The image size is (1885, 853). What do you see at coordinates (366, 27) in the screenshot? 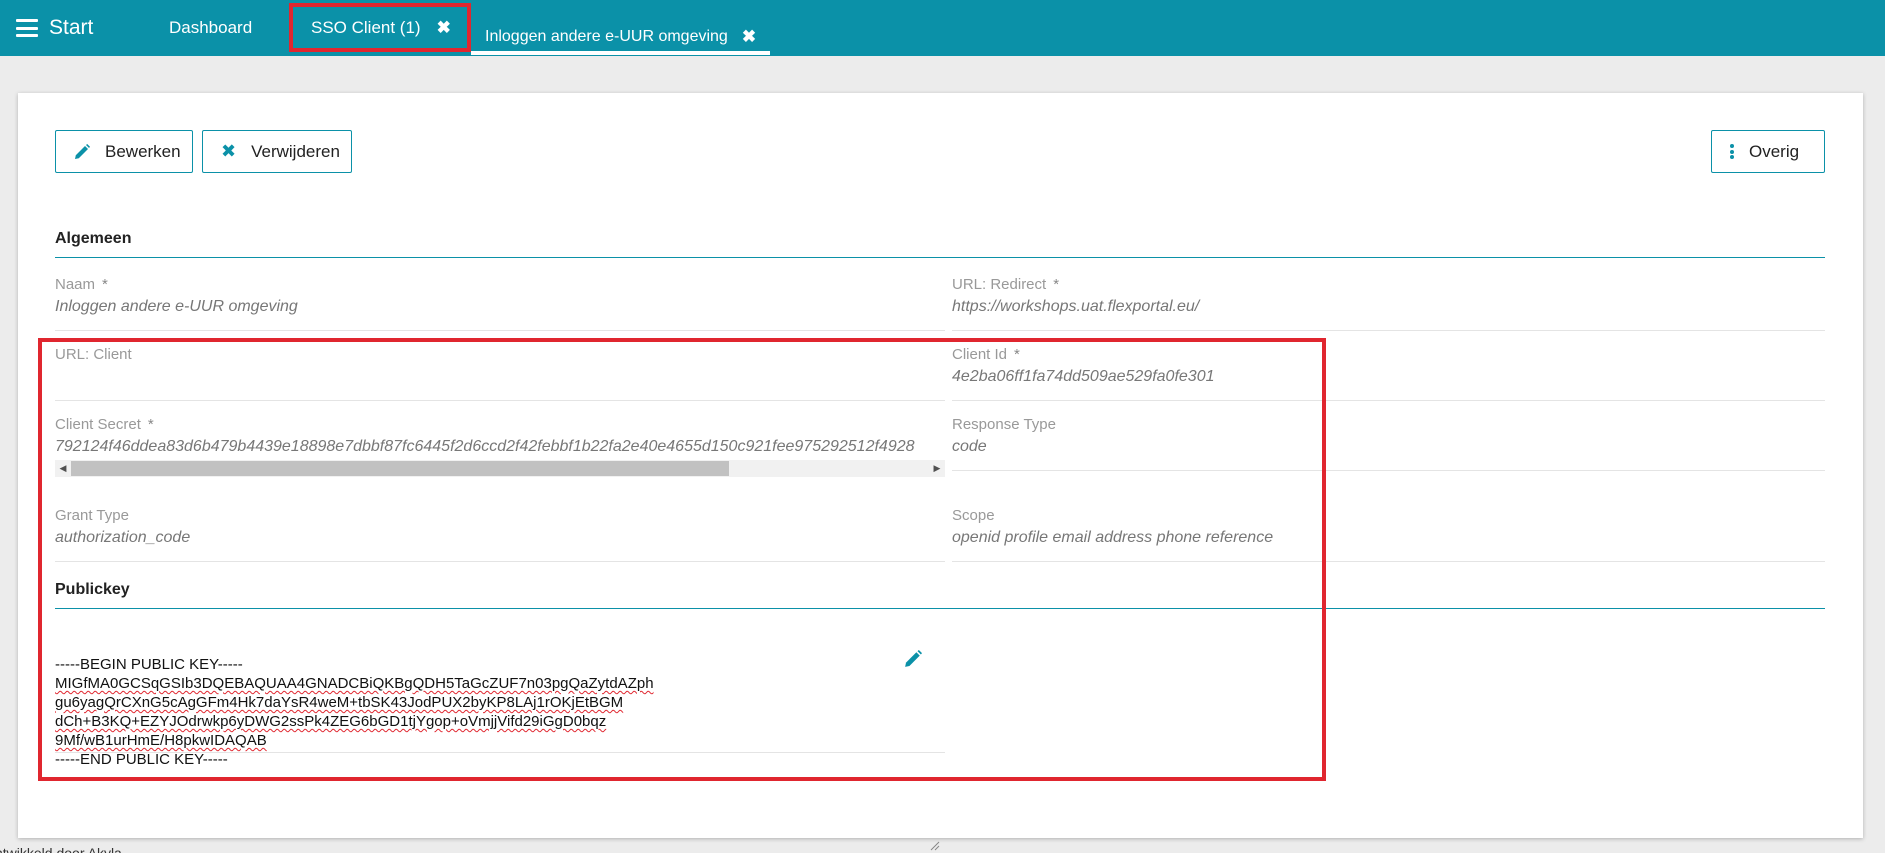
I see `tab-sso-client-label: SSO Client (1)` at bounding box center [366, 27].